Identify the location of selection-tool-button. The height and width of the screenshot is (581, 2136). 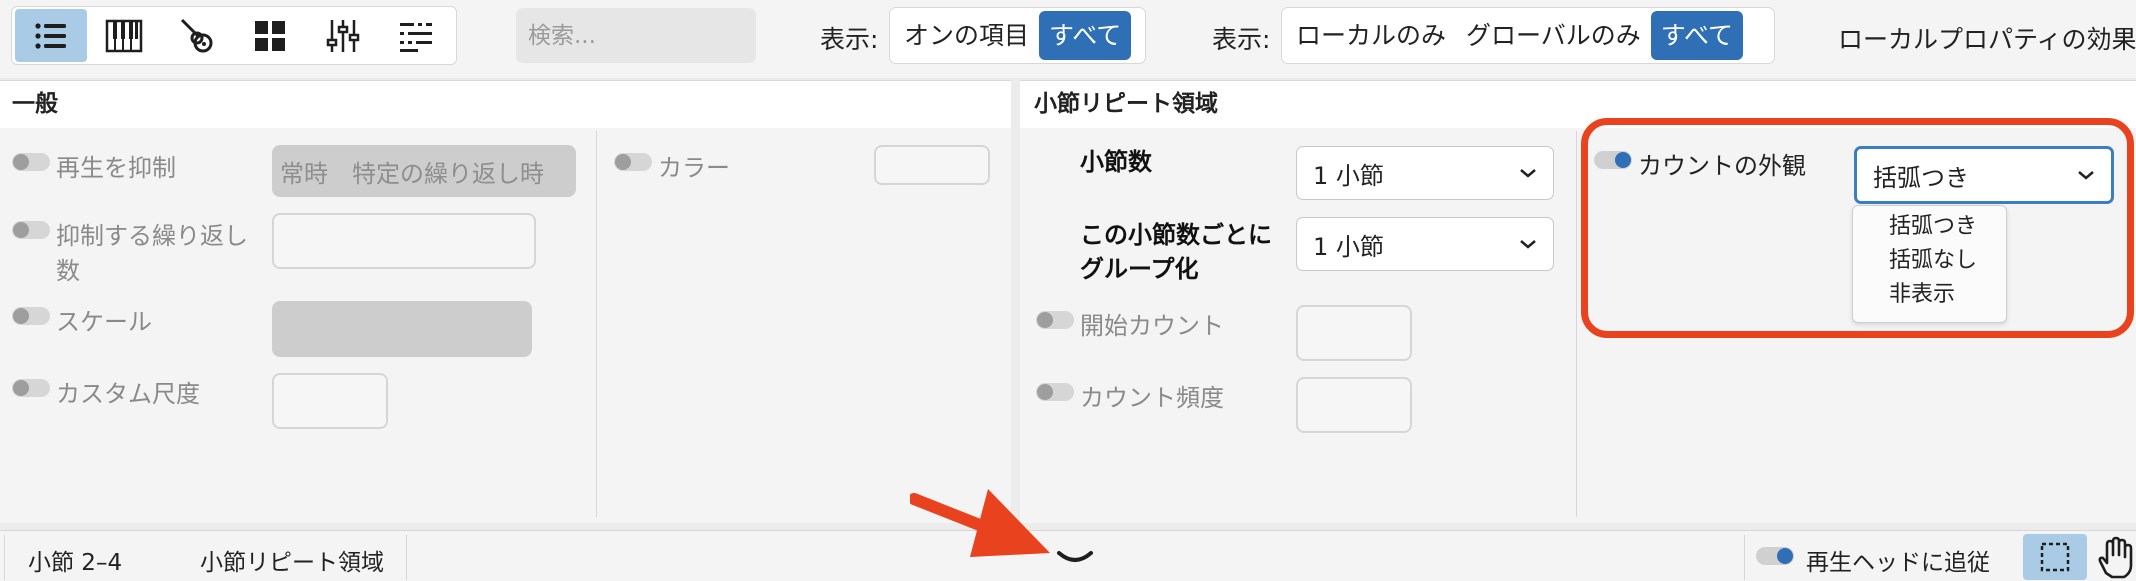
(2055, 557).